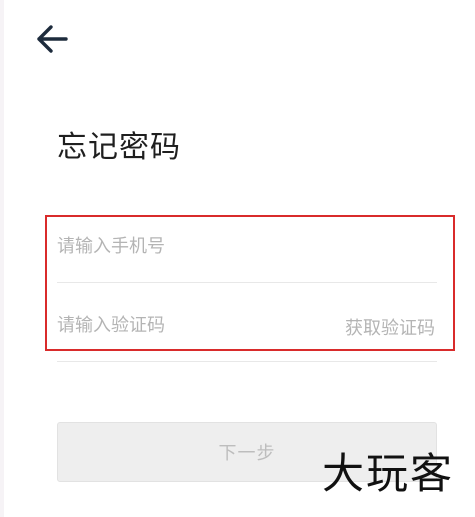 This screenshot has width=475, height=517. What do you see at coordinates (2, 258) in the screenshot?
I see `left-edge-strip` at bounding box center [2, 258].